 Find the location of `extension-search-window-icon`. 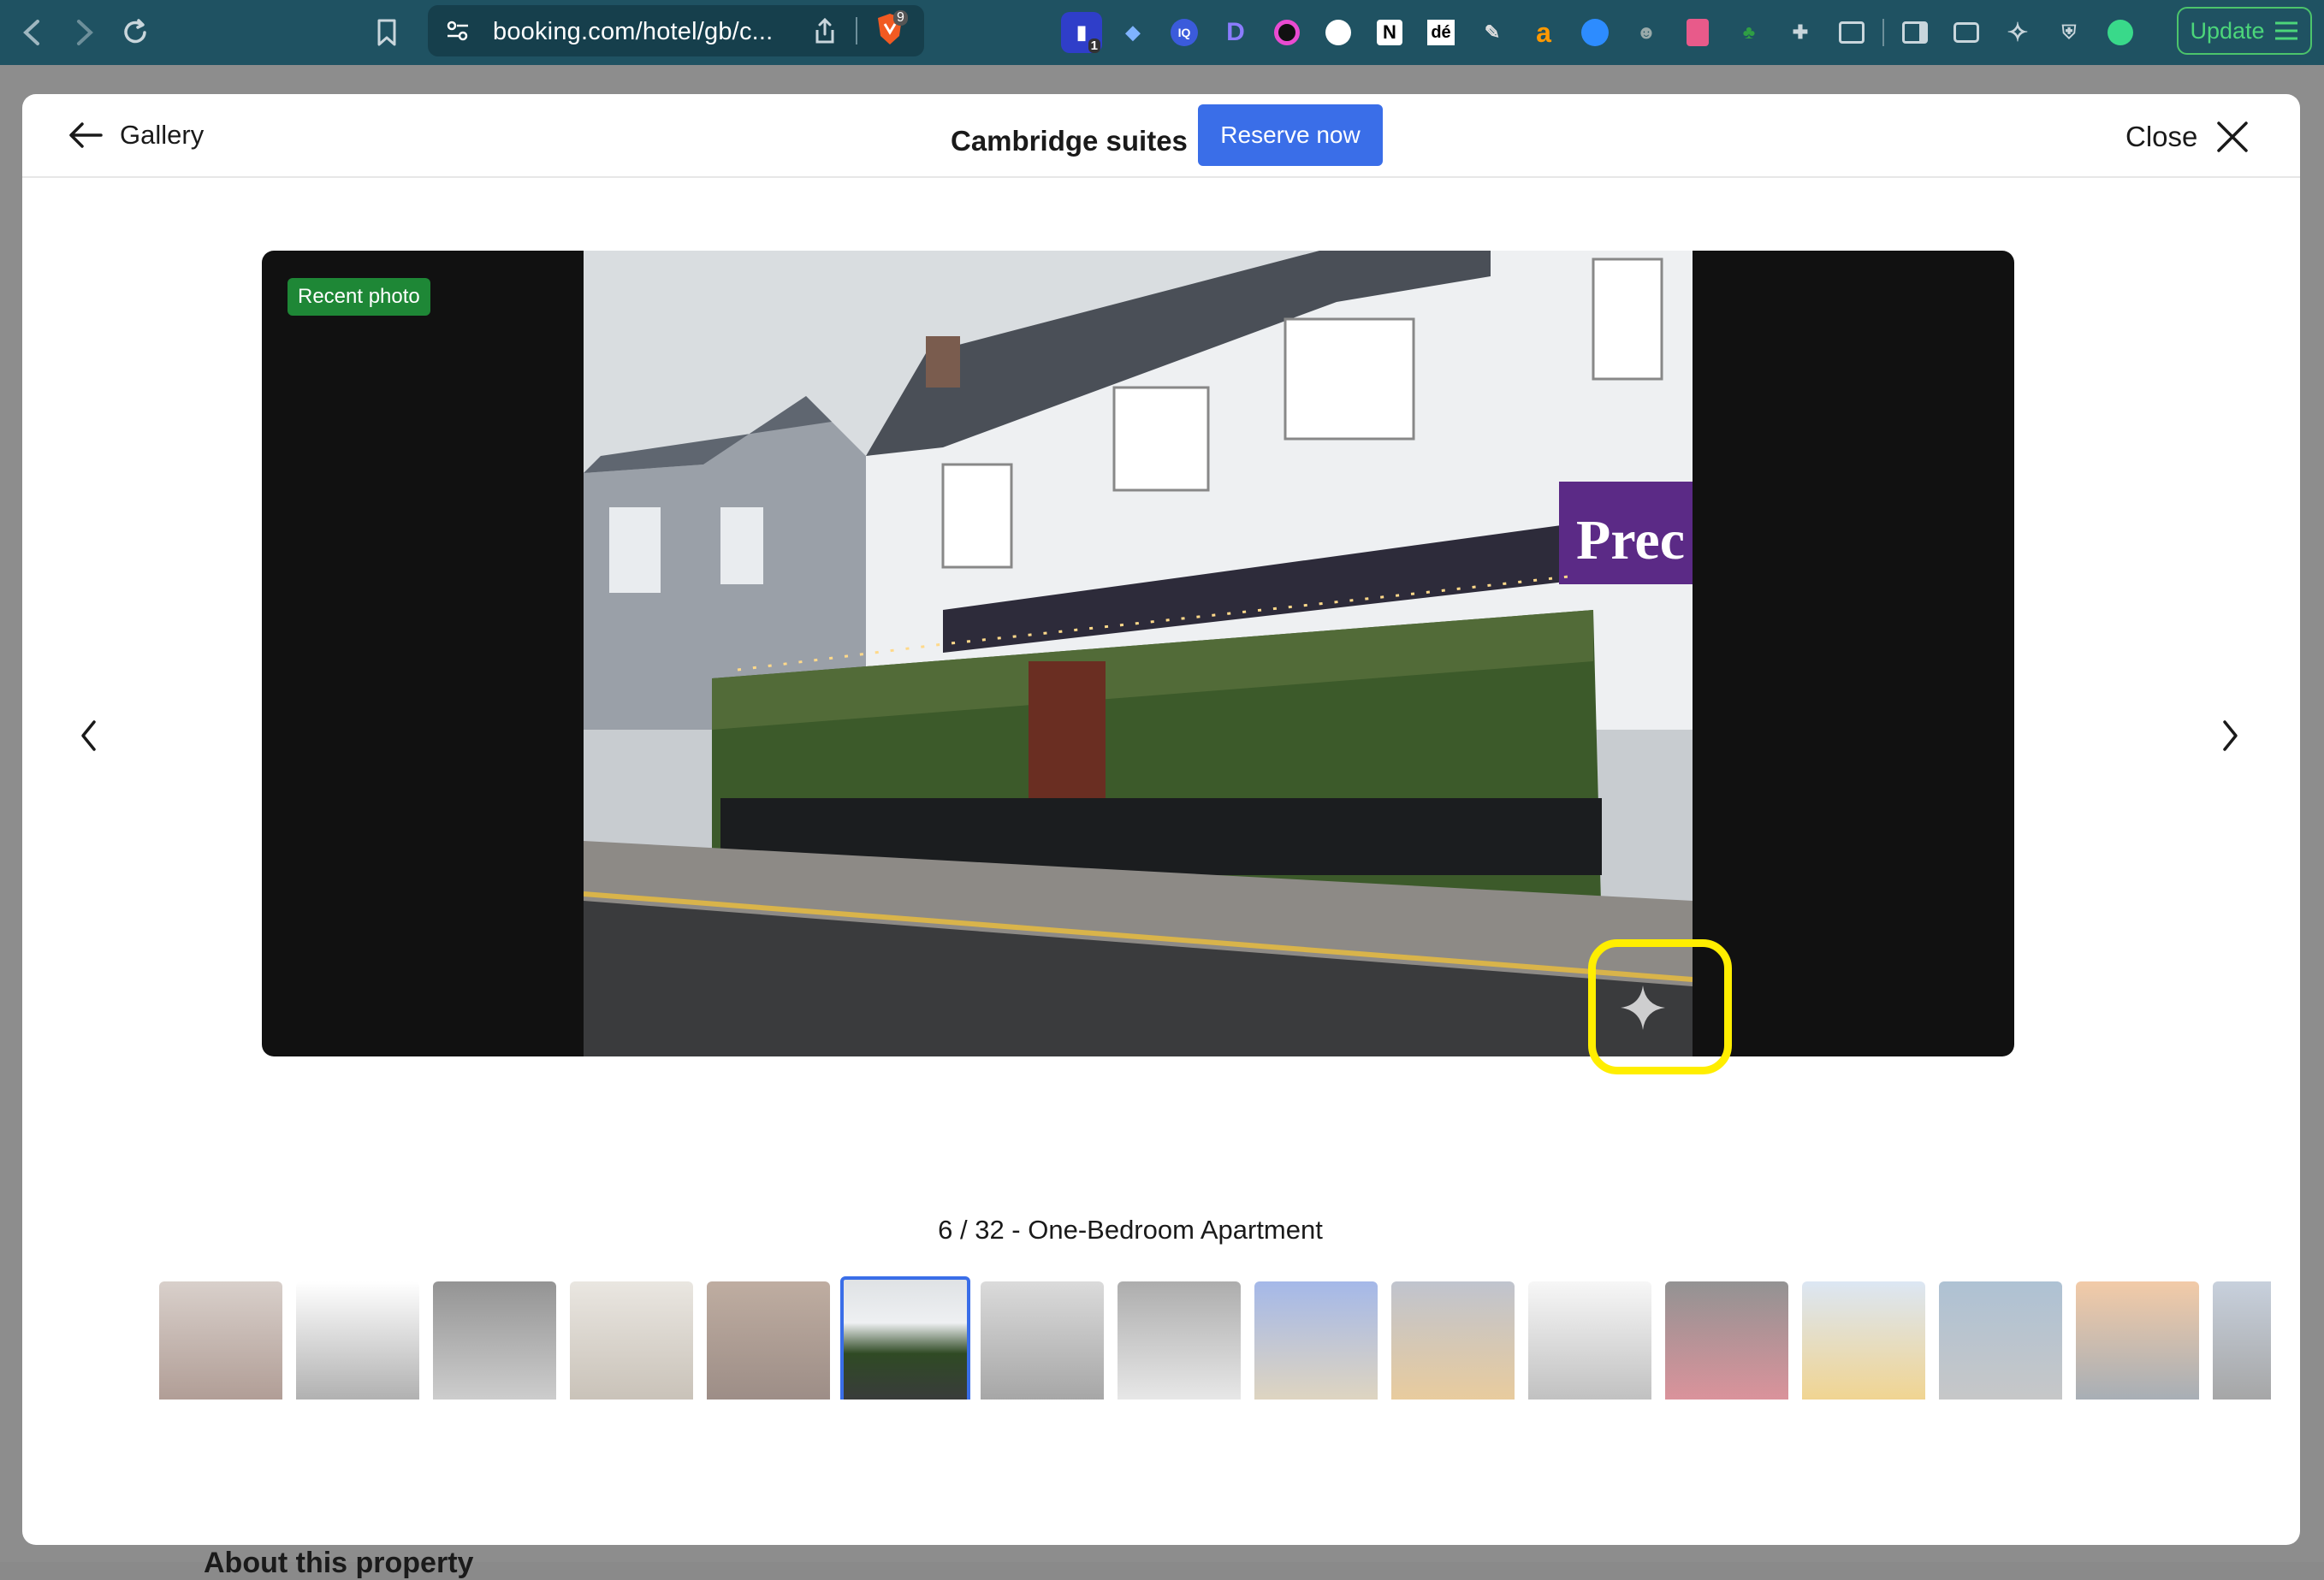

extension-search-window-icon is located at coordinates (1851, 32).